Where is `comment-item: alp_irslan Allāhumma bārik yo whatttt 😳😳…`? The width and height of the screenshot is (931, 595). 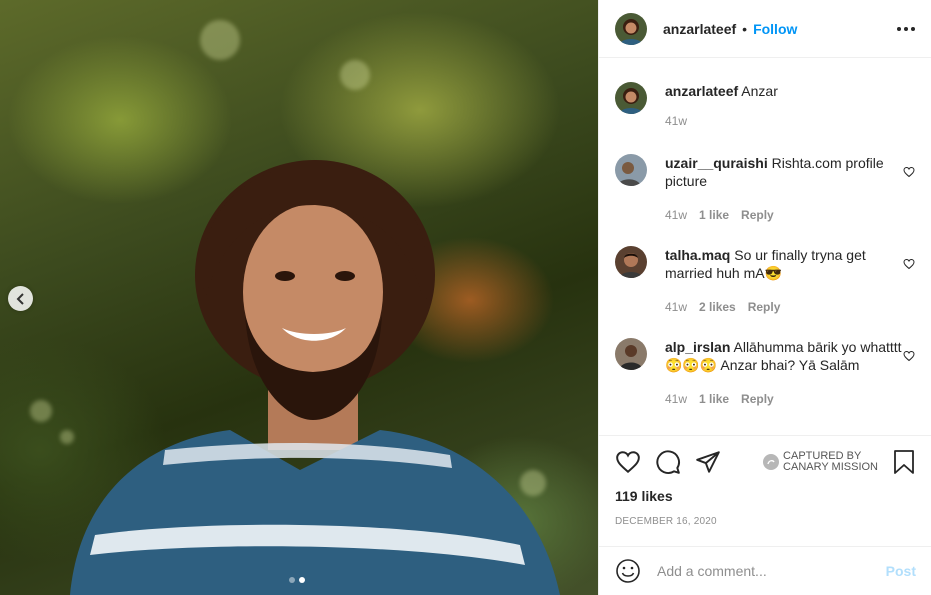 comment-item: alp_irslan Allāhumma bārik yo whatttt 😳😳… is located at coordinates (765, 373).